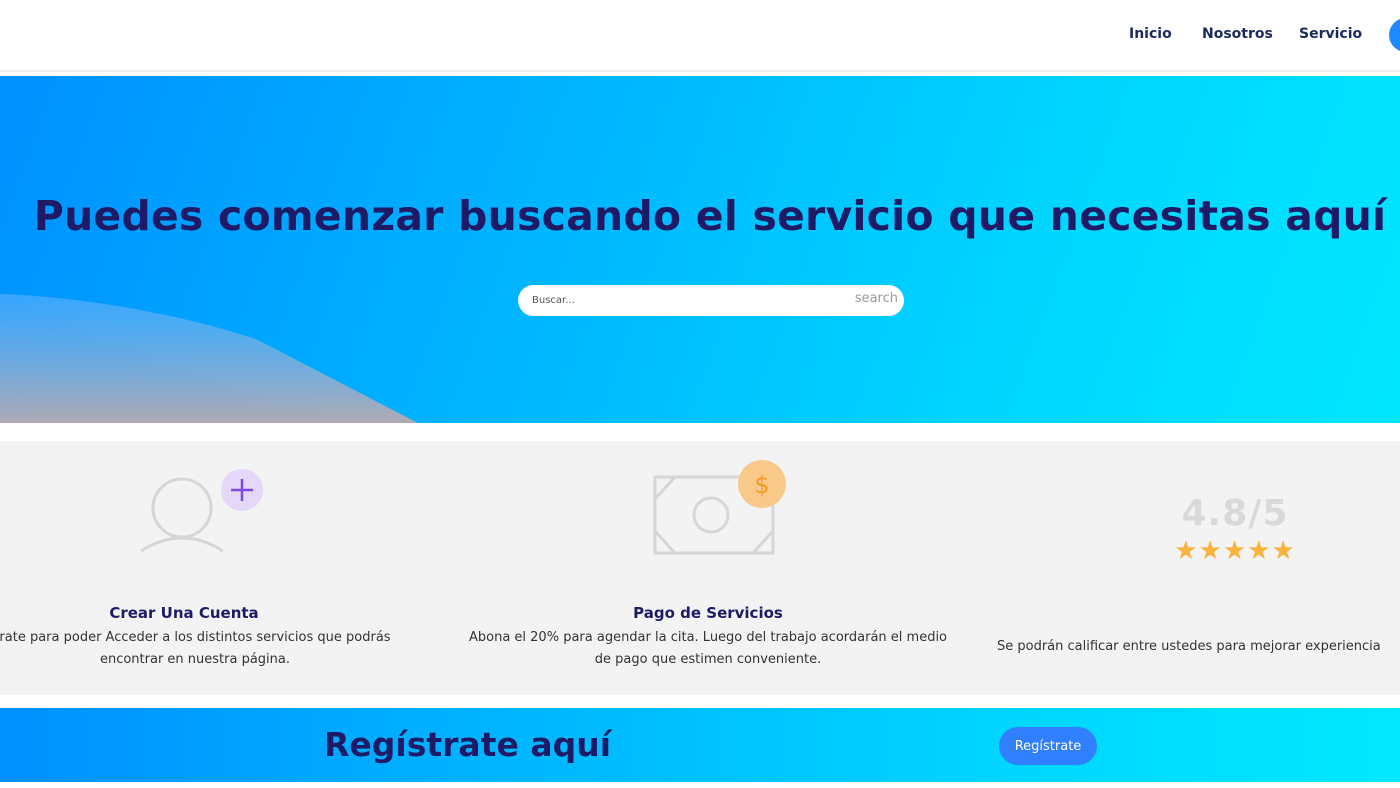 The image size is (1400, 788). I want to click on nav-link-inicio: Inicio, so click(1150, 34).